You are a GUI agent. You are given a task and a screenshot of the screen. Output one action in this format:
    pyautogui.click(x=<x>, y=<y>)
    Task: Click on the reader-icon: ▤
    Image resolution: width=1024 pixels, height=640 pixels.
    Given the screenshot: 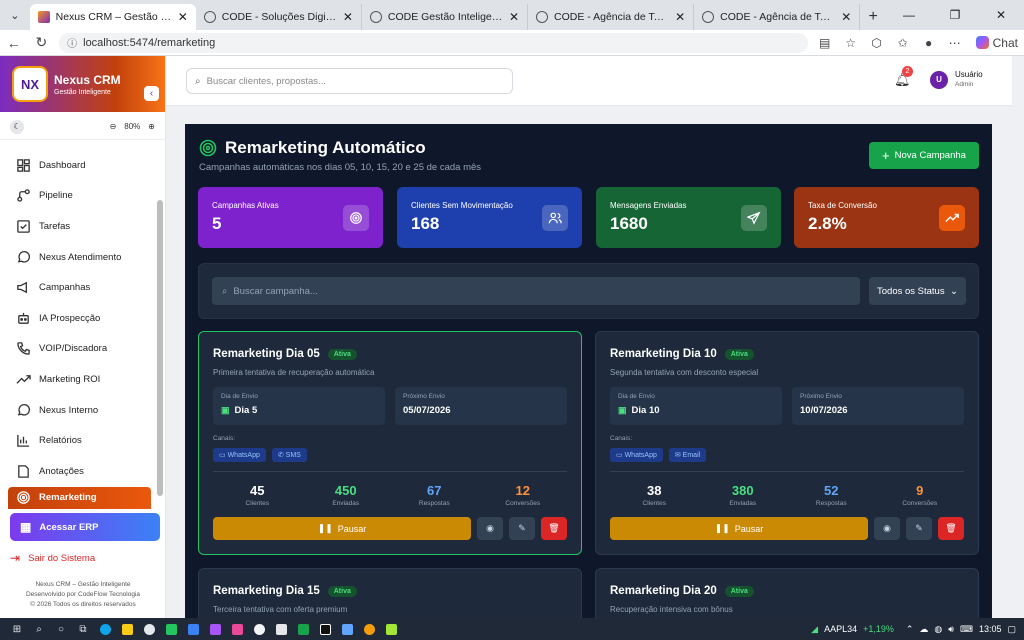 What is the action you would take?
    pyautogui.click(x=825, y=43)
    